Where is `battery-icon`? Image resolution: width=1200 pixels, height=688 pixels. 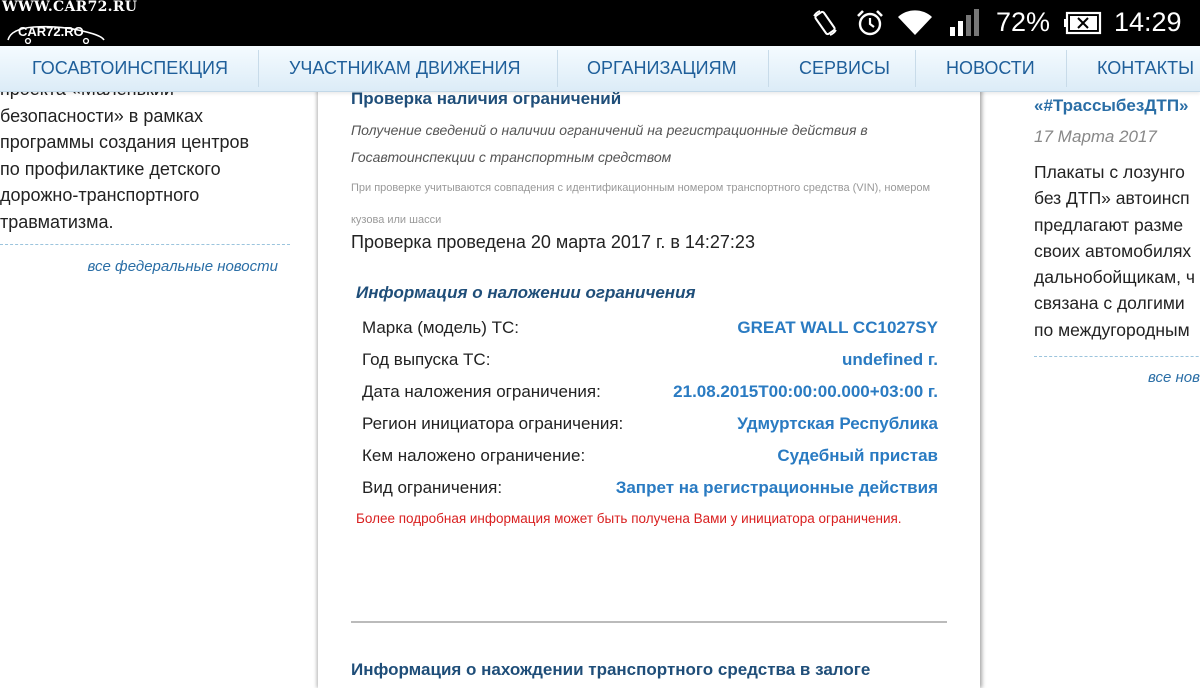
battery-icon is located at coordinates (1083, 23).